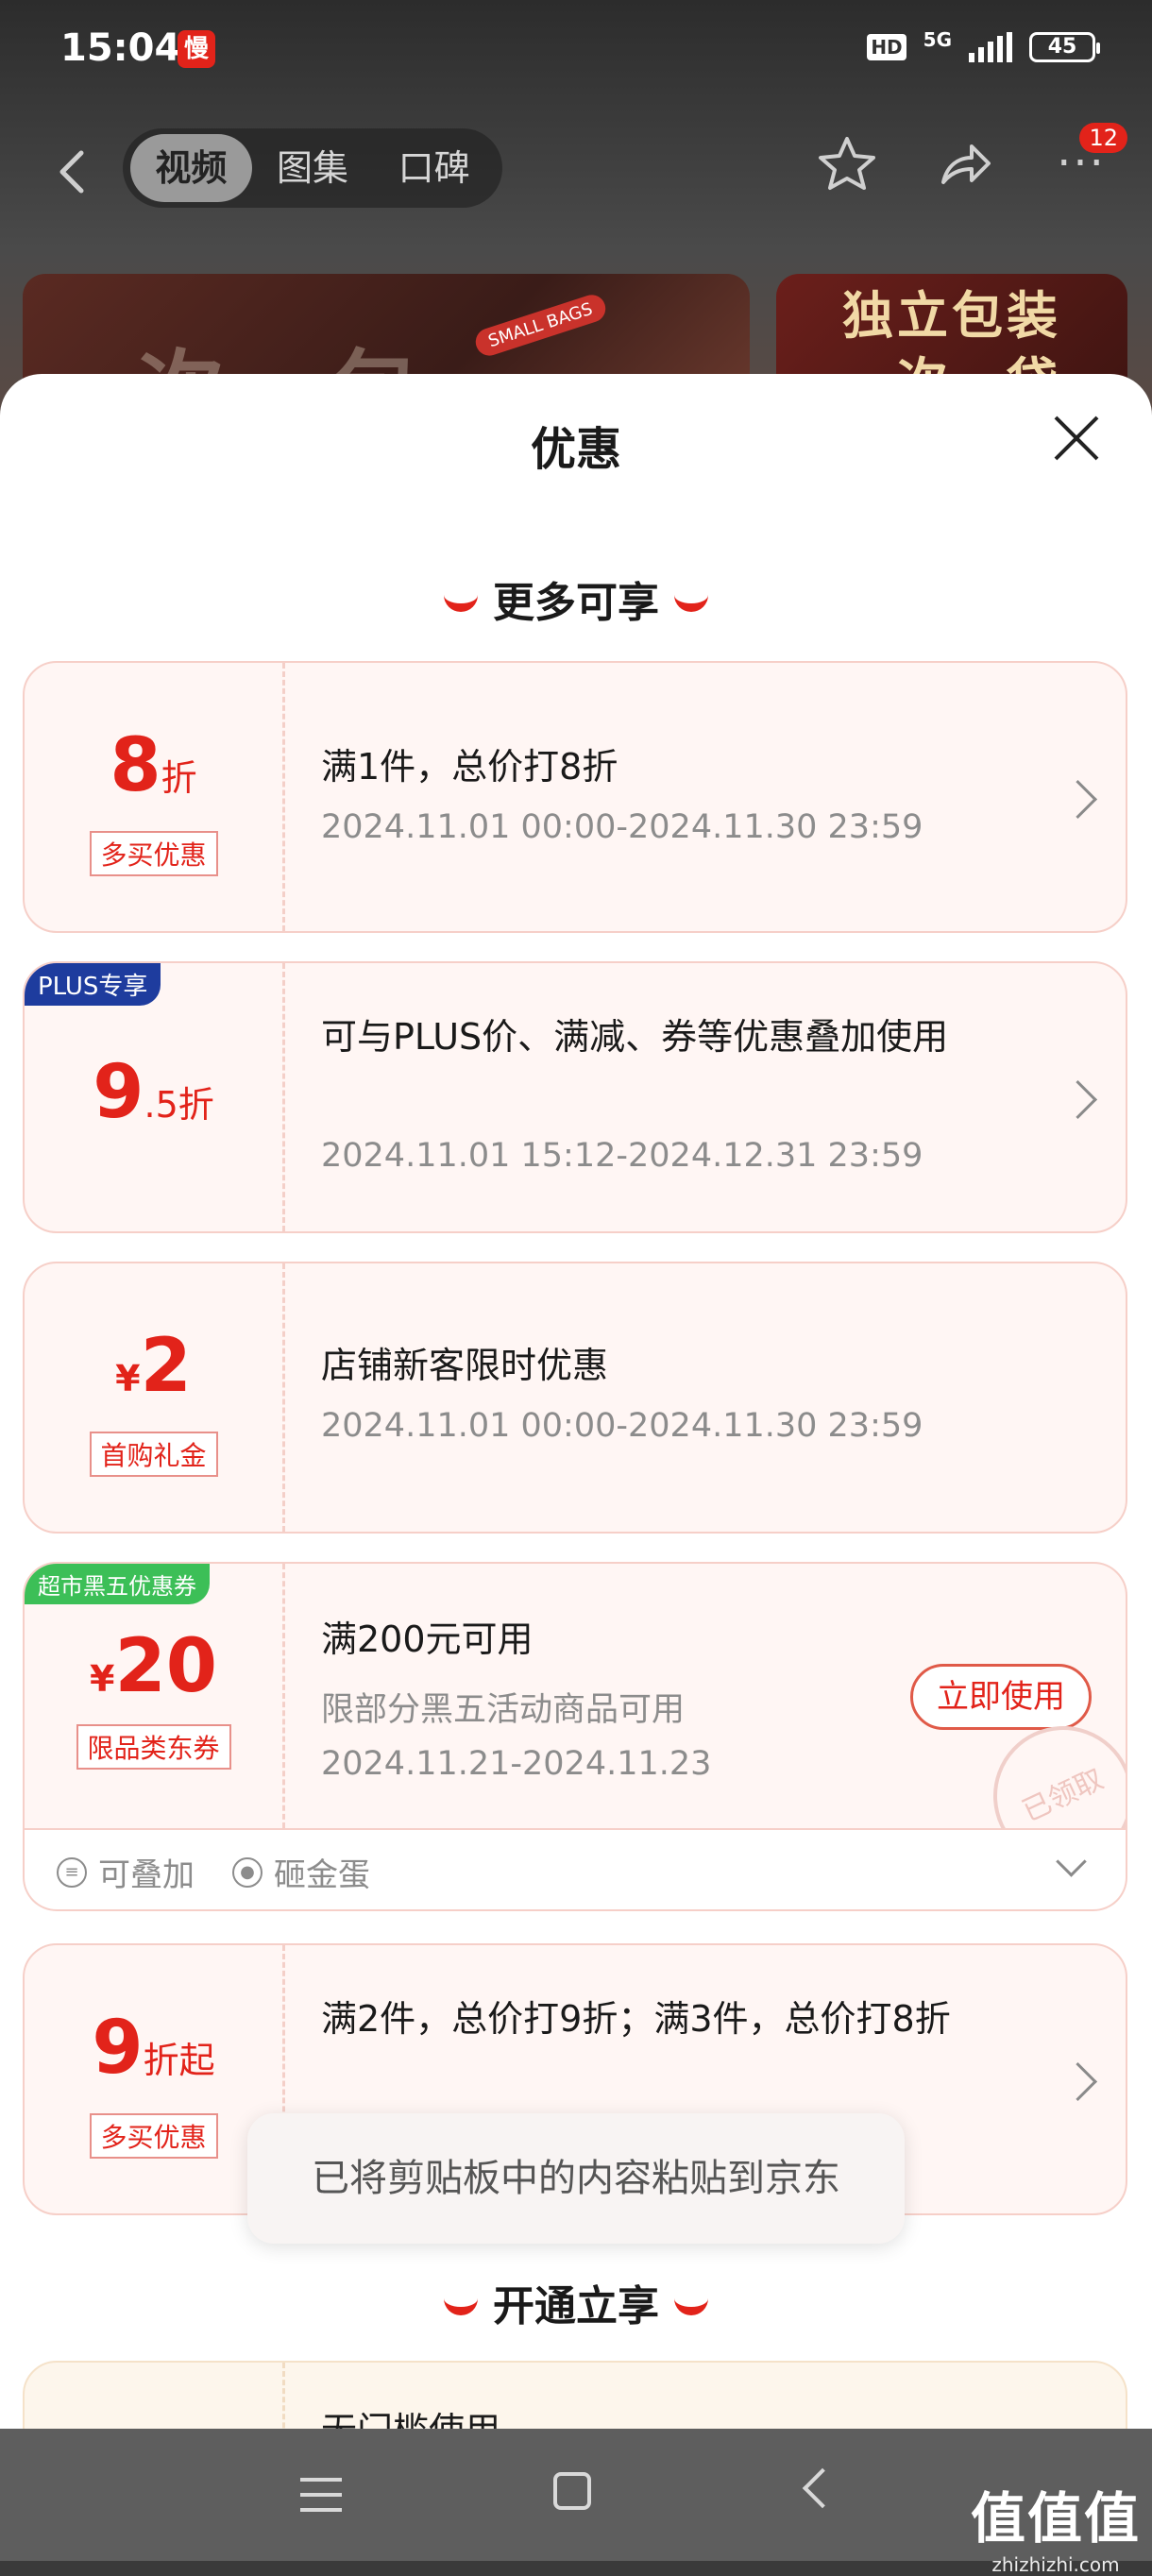 The height and width of the screenshot is (2576, 1152). I want to click on system-back-button, so click(822, 2488).